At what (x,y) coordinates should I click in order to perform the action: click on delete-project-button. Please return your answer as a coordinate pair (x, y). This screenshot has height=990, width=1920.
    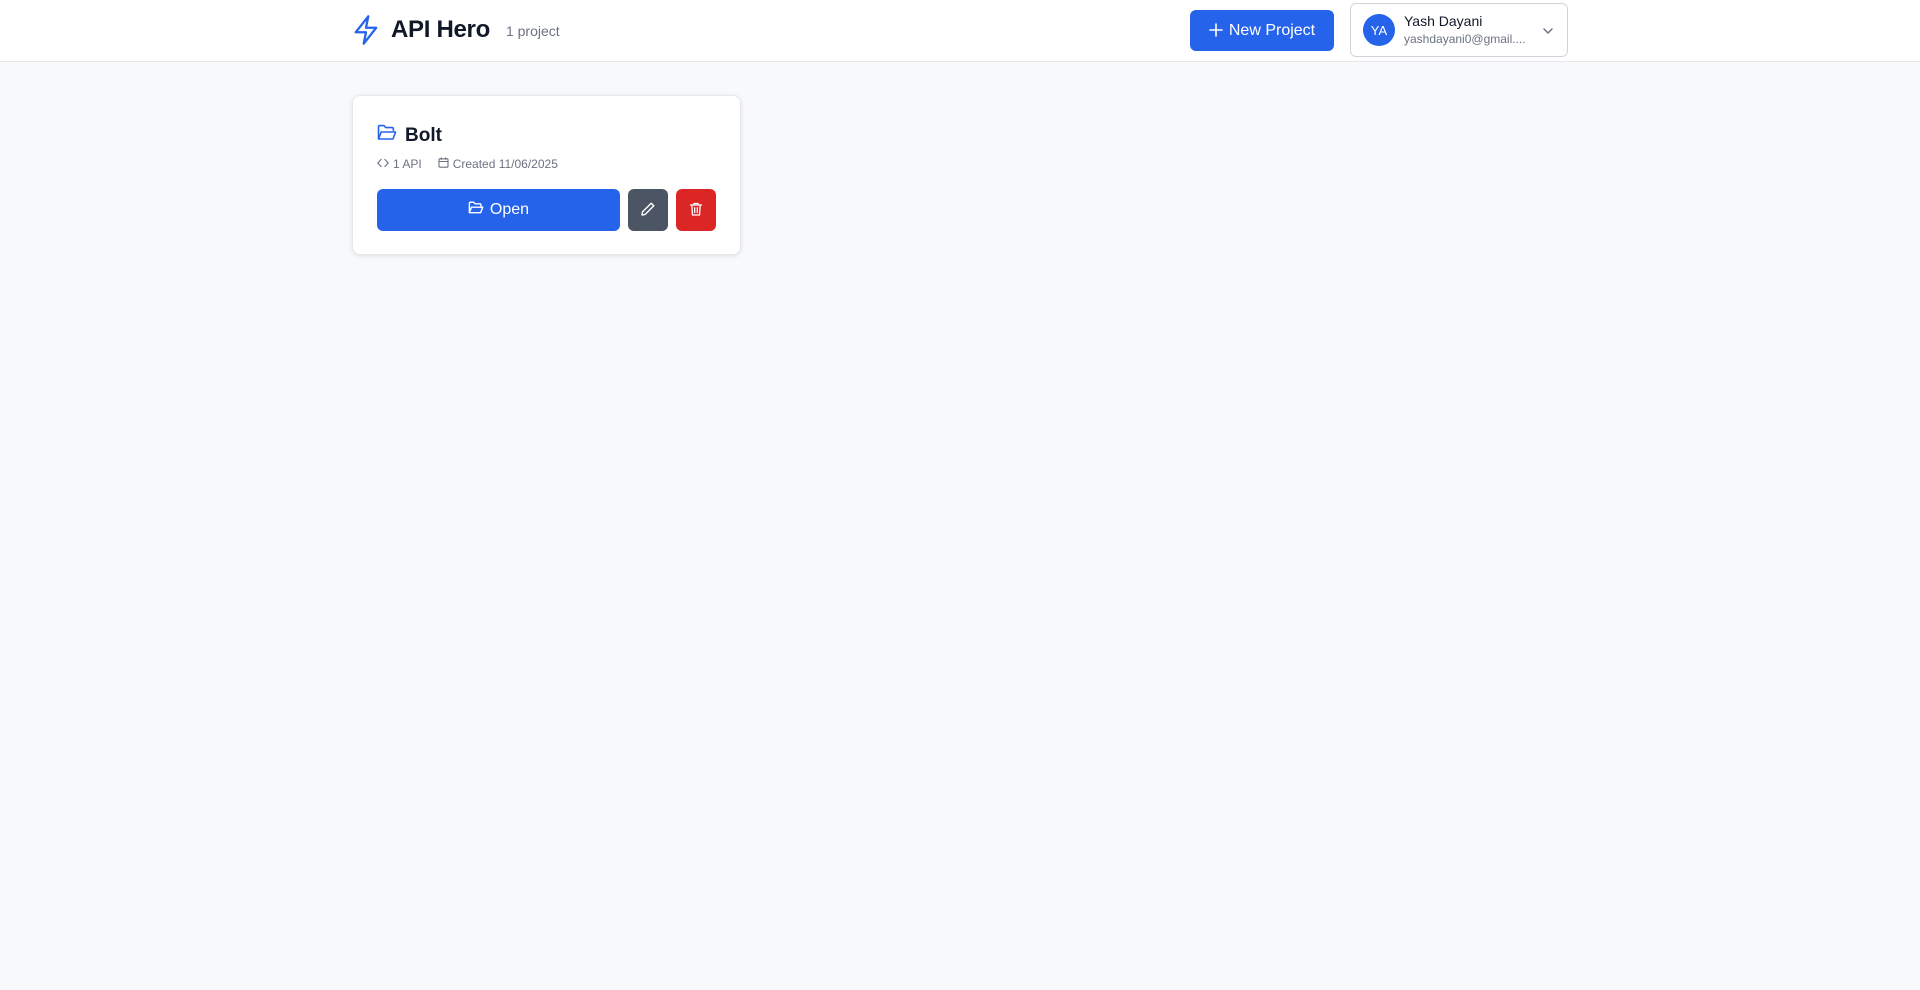
    Looking at the image, I should click on (696, 210).